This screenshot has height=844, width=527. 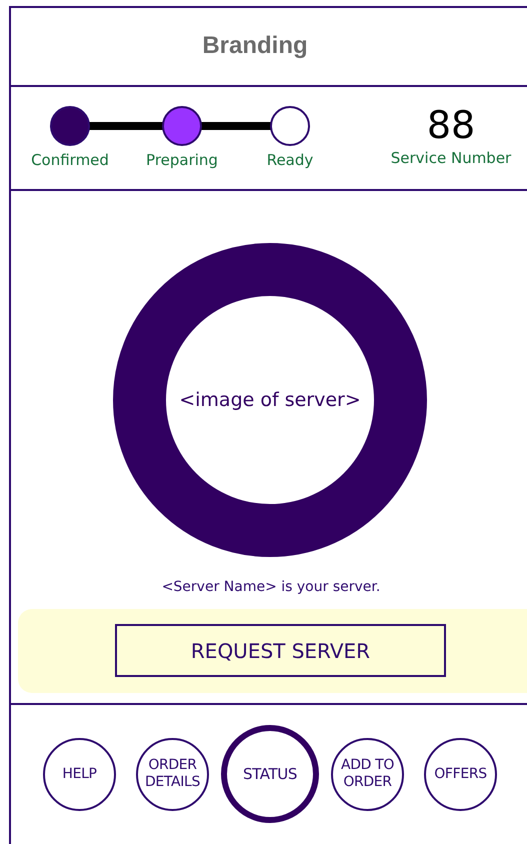 What do you see at coordinates (280, 651) in the screenshot?
I see `request-server-button: REQUEST SERVER` at bounding box center [280, 651].